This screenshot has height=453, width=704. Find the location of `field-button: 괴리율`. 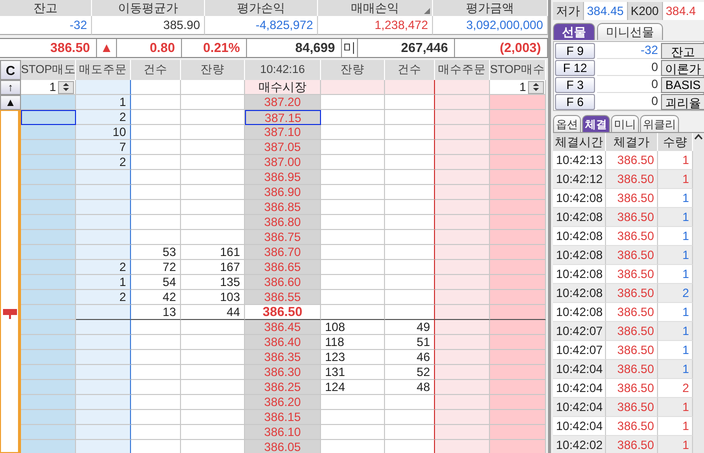

field-button: 괴리율 is located at coordinates (682, 102).